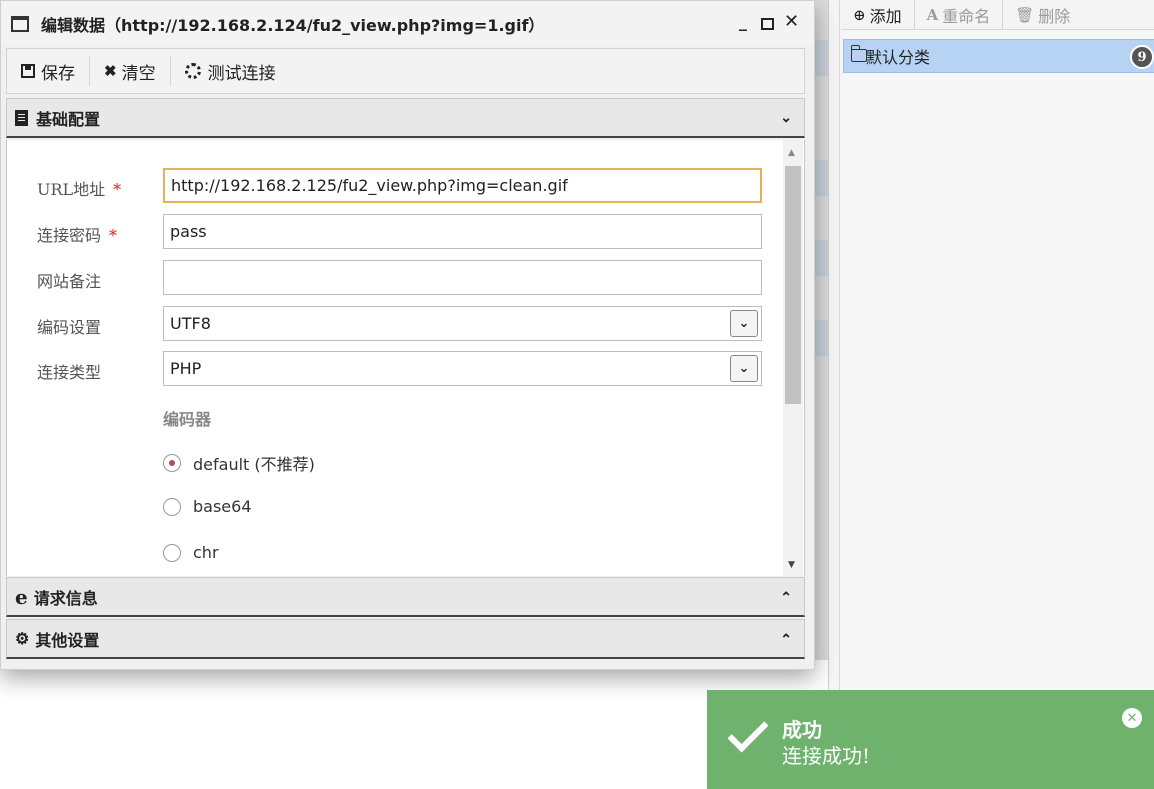 The height and width of the screenshot is (789, 1154). Describe the element at coordinates (898, 57) in the screenshot. I see `category-item-label: 默认分类` at that location.